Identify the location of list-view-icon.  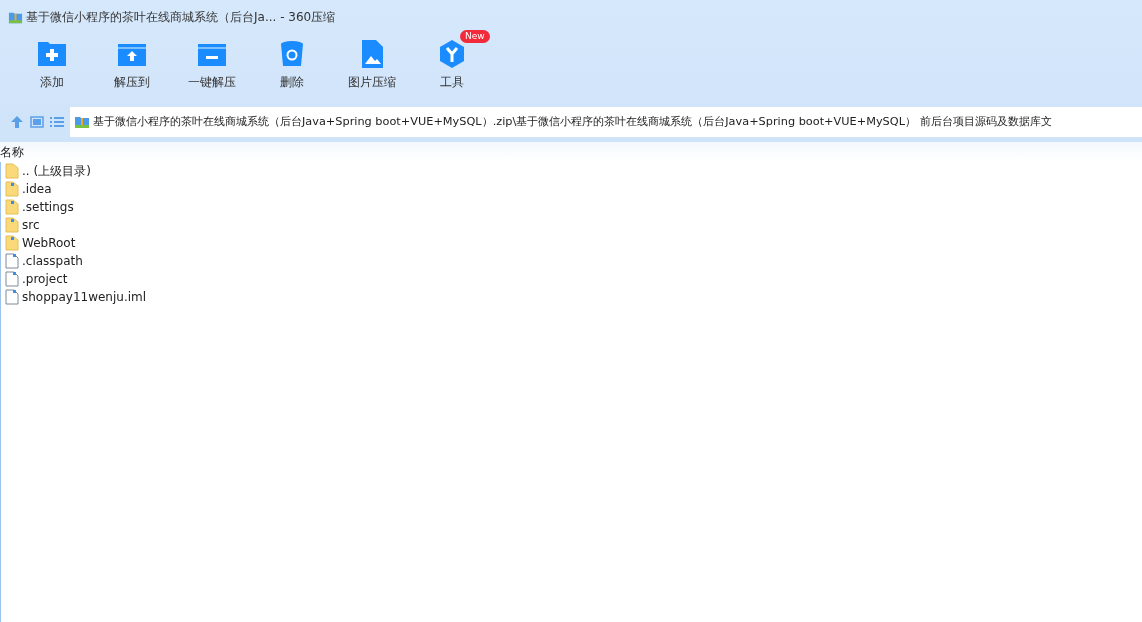
(57, 122).